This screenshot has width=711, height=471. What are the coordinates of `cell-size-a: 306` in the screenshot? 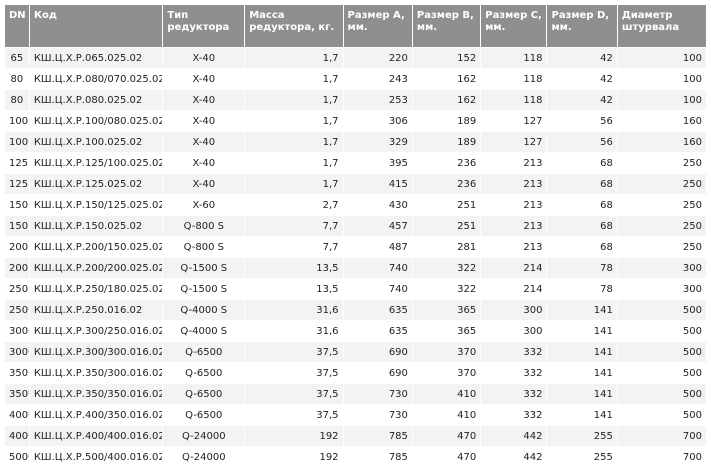 It's located at (377, 121).